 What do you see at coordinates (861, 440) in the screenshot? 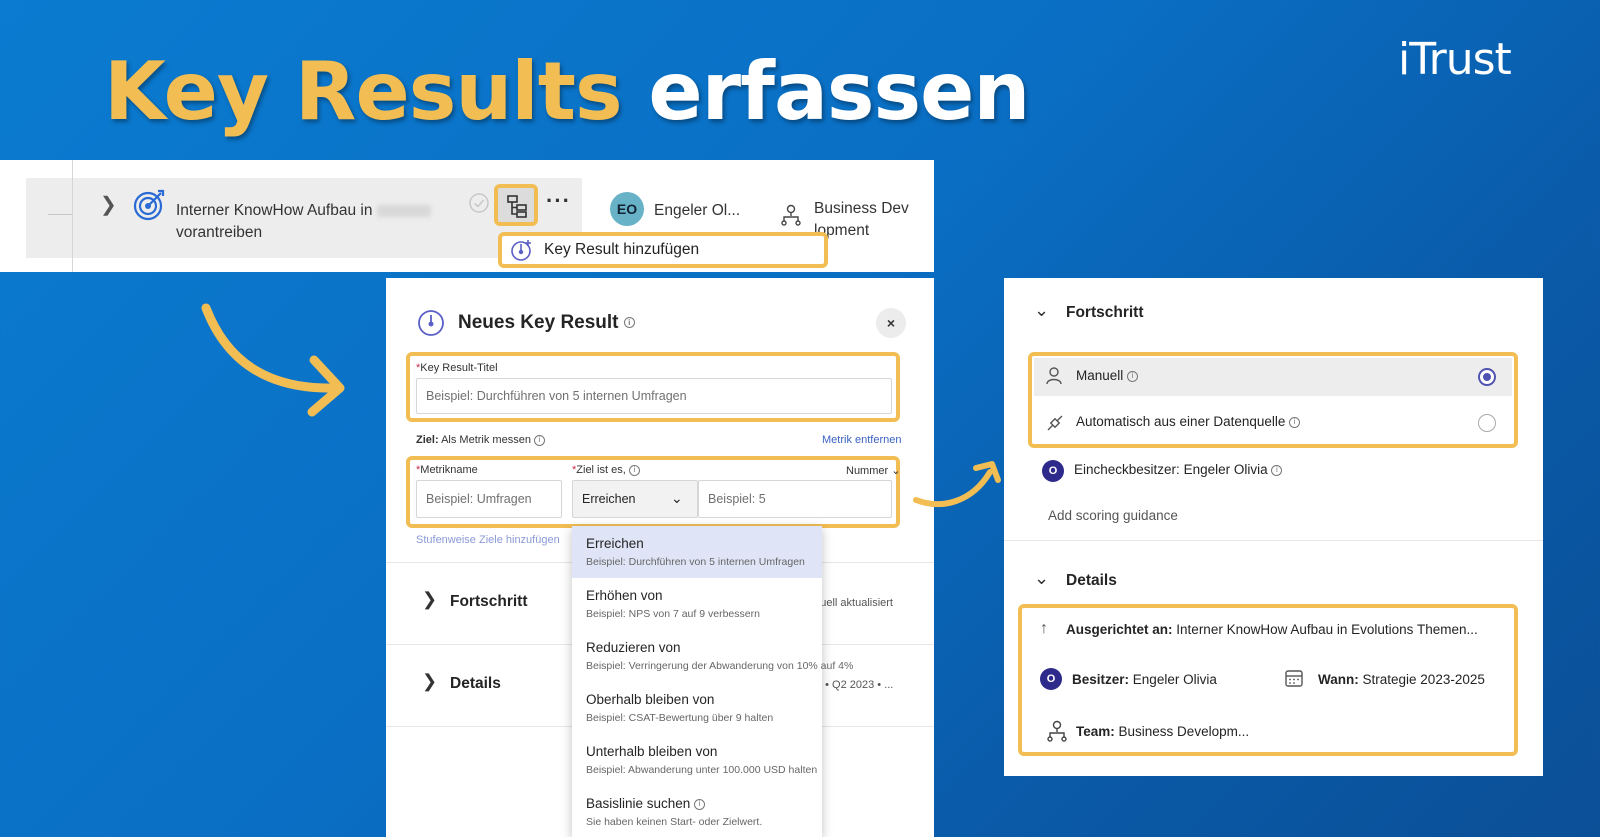
I see `remove-metric-link: Metrik entfernen` at bounding box center [861, 440].